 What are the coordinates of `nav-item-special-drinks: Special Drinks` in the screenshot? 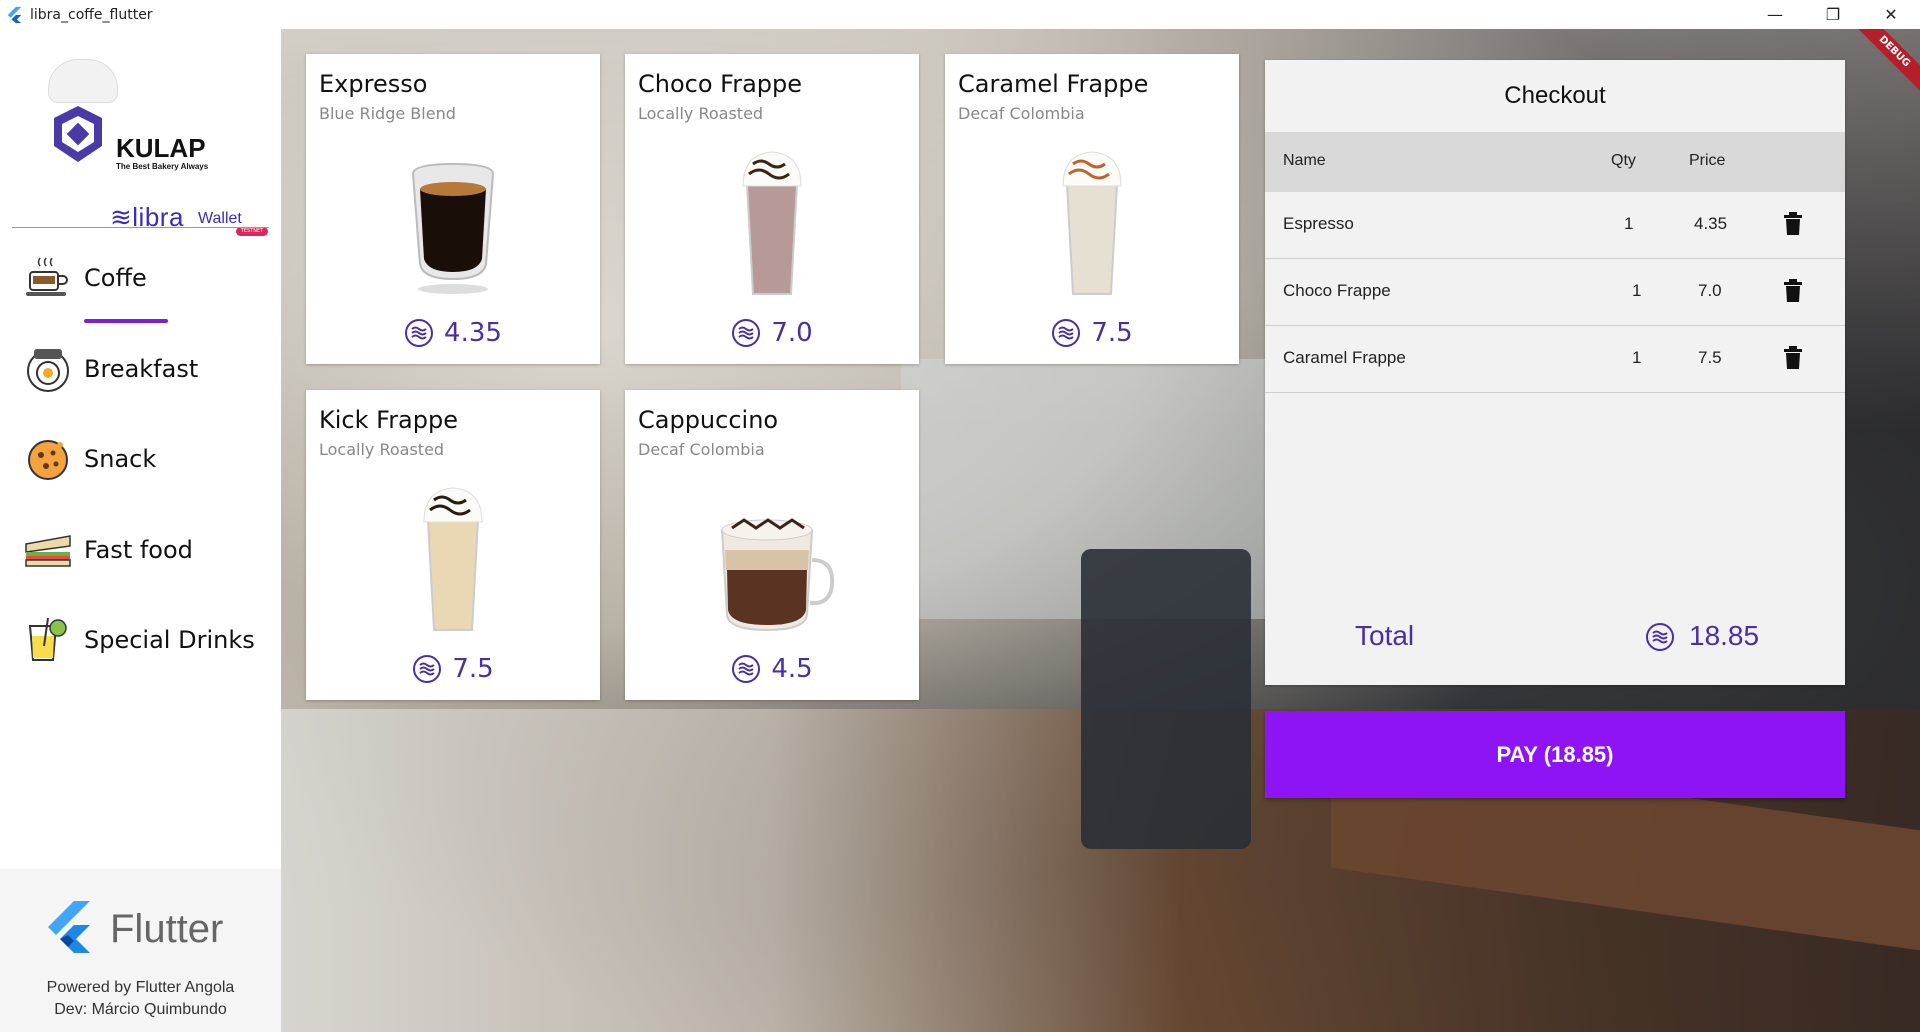 It's located at (139, 640).